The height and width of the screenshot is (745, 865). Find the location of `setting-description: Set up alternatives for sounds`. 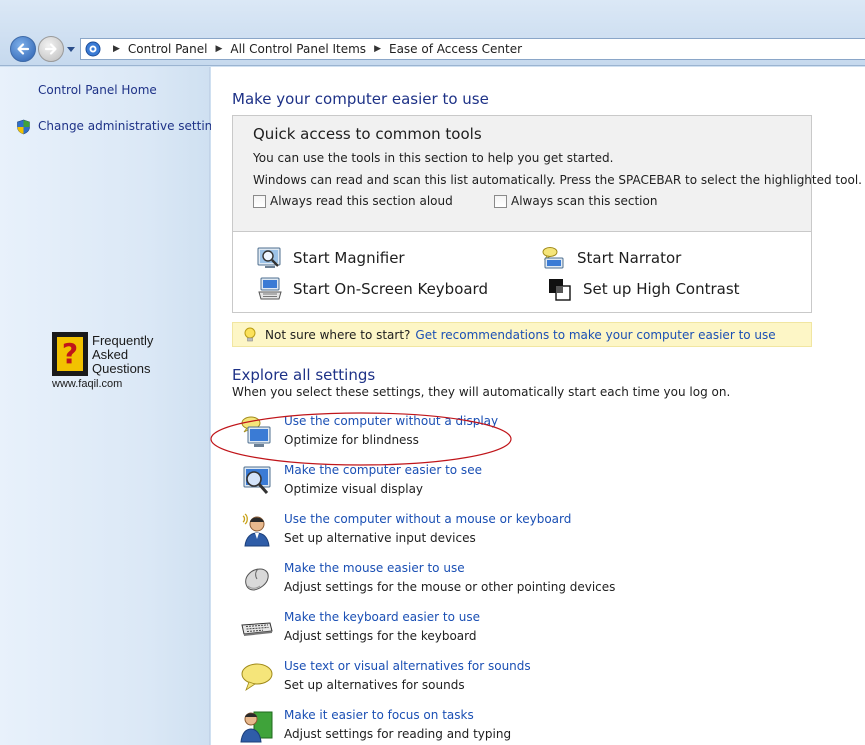

setting-description: Set up alternatives for sounds is located at coordinates (374, 685).